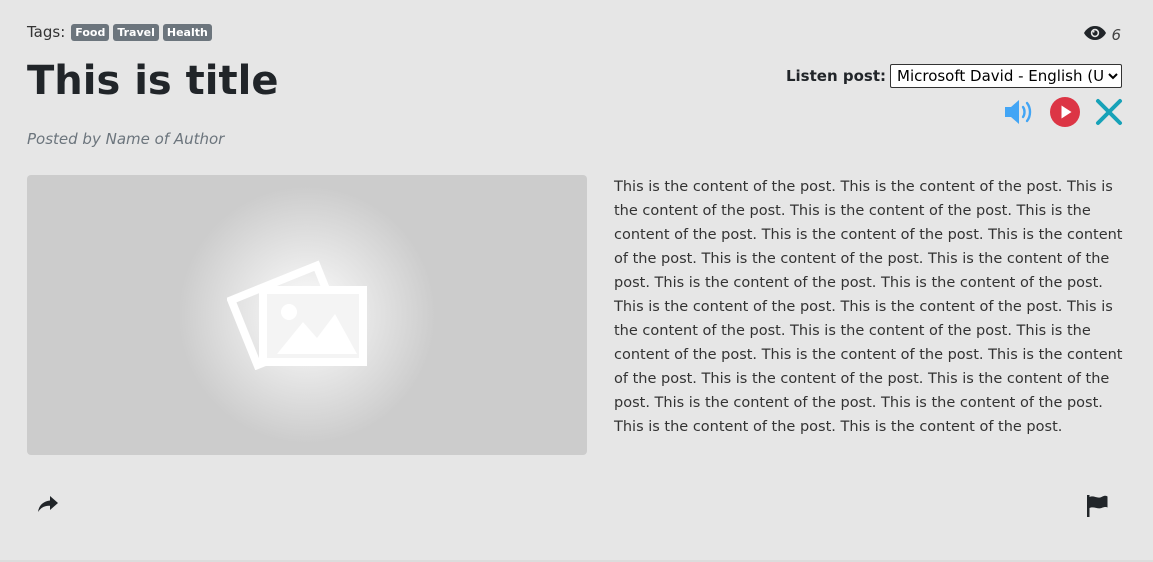 The width and height of the screenshot is (1153, 562). What do you see at coordinates (1109, 112) in the screenshot?
I see `close-icon` at bounding box center [1109, 112].